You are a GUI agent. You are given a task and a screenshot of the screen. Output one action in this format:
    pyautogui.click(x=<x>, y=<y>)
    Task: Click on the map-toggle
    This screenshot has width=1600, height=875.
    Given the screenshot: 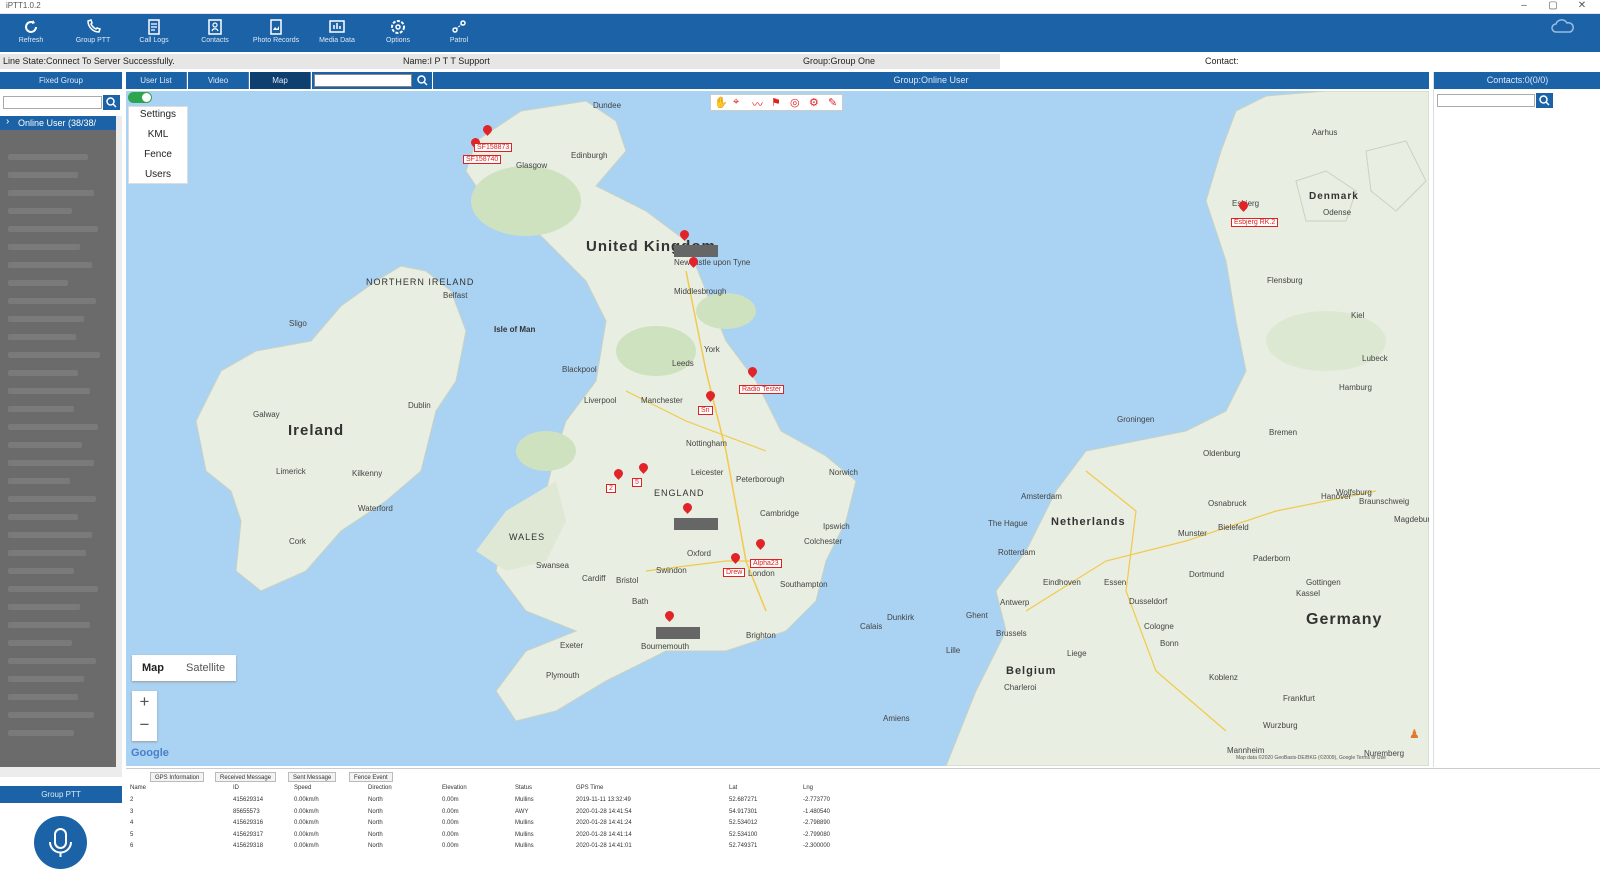 What is the action you would take?
    pyautogui.click(x=140, y=97)
    